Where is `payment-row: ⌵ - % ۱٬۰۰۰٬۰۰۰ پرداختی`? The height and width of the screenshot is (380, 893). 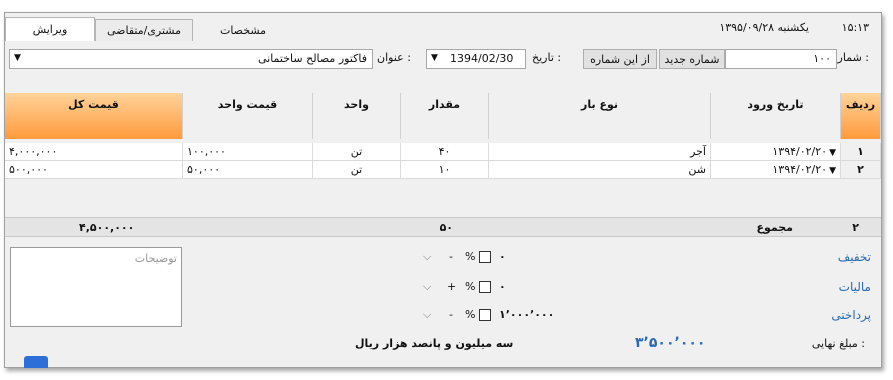
payment-row: ⌵ - % ۱٬۰۰۰٬۰۰۰ پرداختی is located at coordinates (648, 316).